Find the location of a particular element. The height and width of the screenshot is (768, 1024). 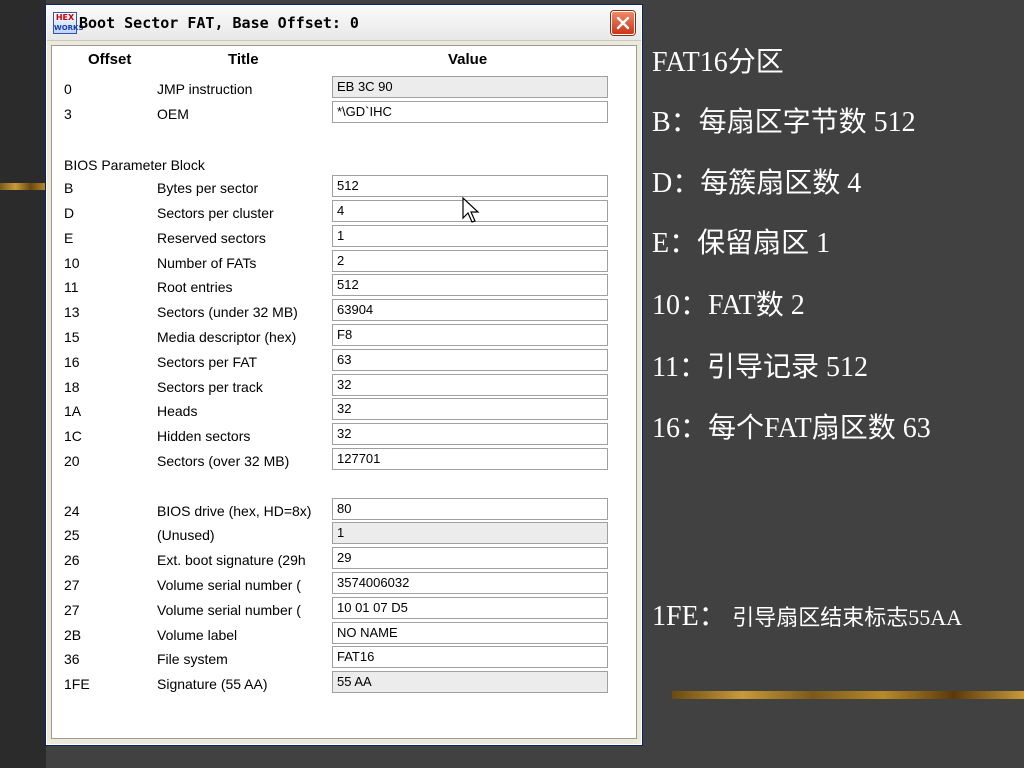

close-icon is located at coordinates (623, 23).